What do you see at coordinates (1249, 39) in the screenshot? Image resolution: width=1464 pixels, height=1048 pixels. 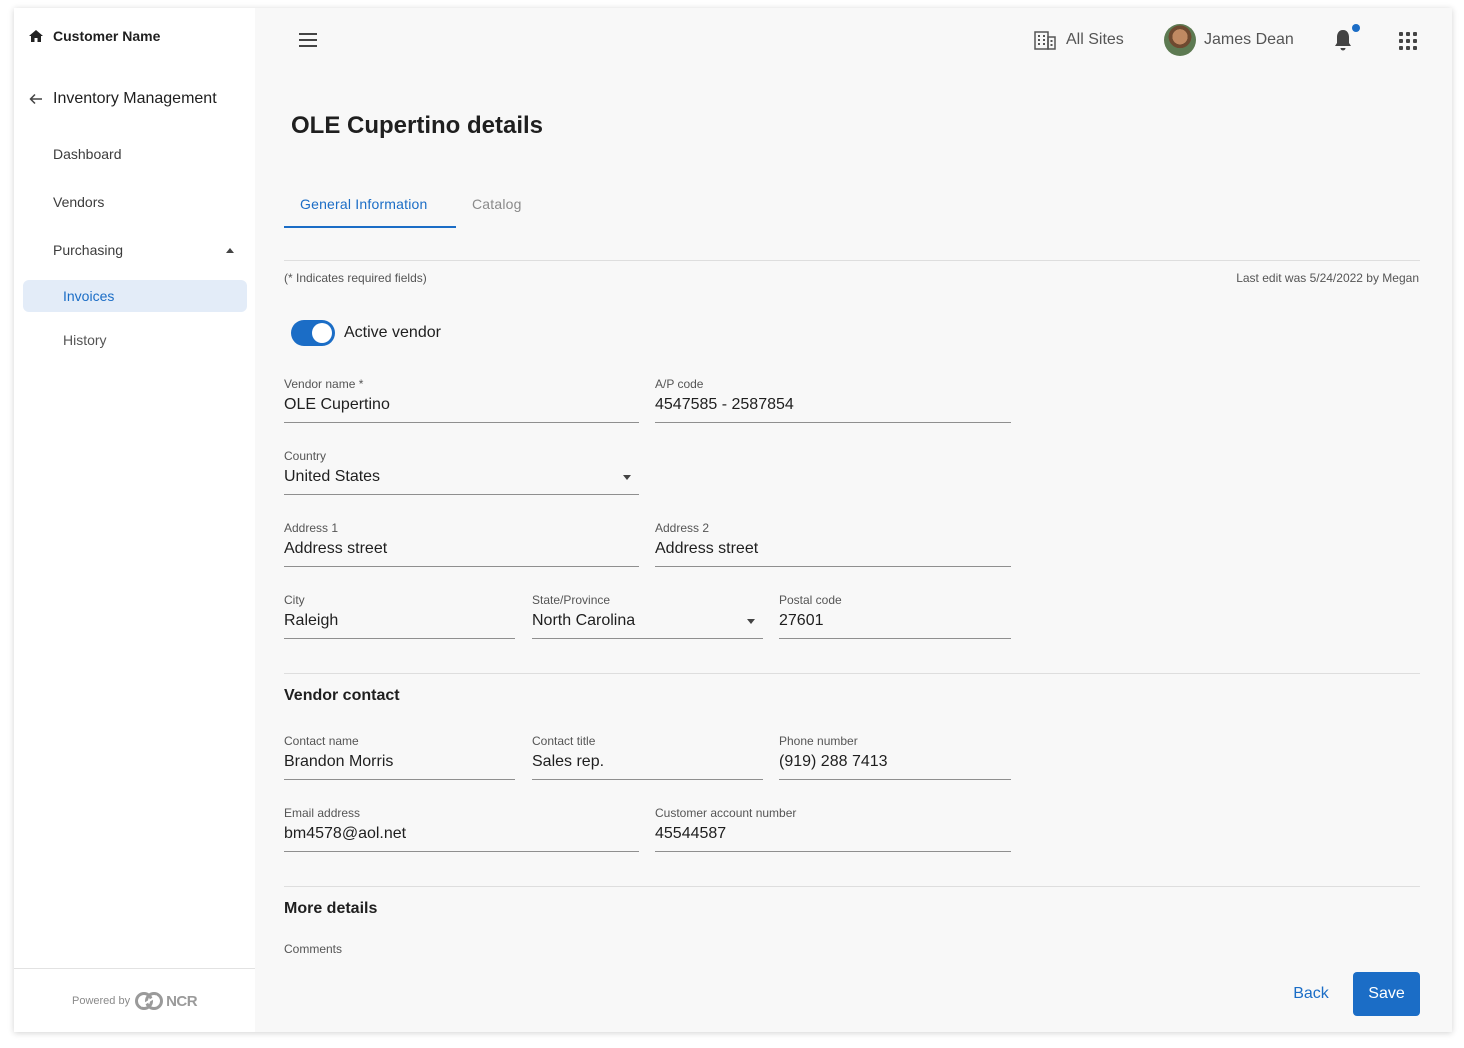 I see `user-name: James Dean` at bounding box center [1249, 39].